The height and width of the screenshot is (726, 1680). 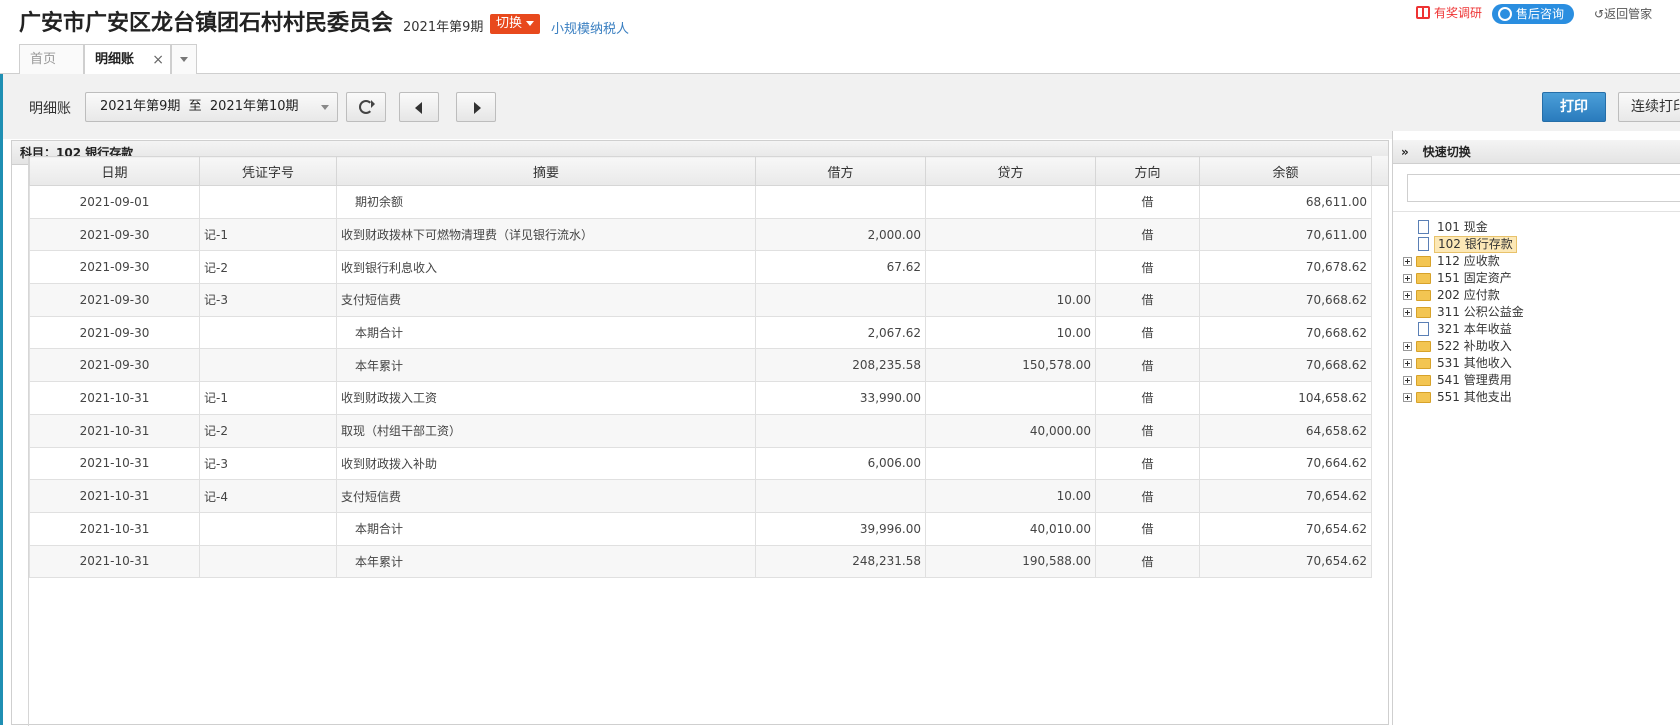 I want to click on next-button, so click(x=476, y=107).